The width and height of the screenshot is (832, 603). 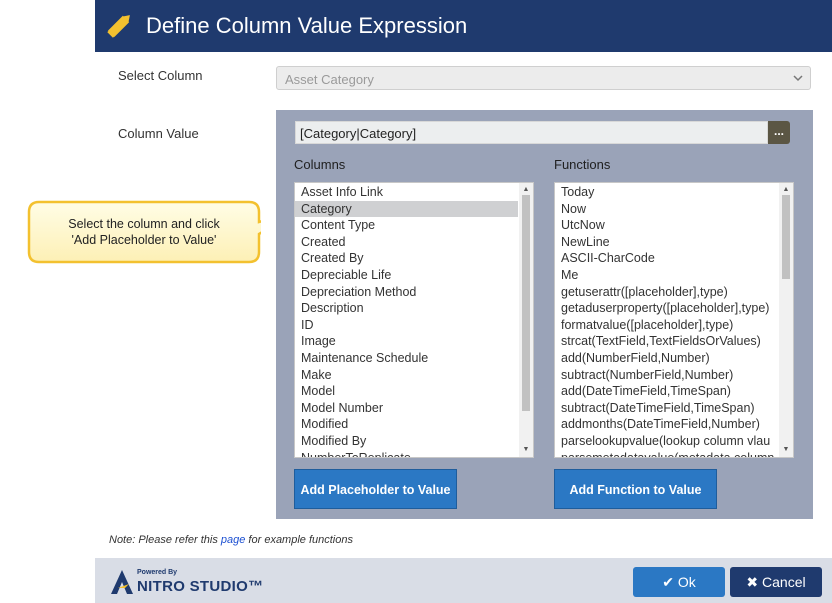 I want to click on list-item: UtcNow, so click(x=666, y=225).